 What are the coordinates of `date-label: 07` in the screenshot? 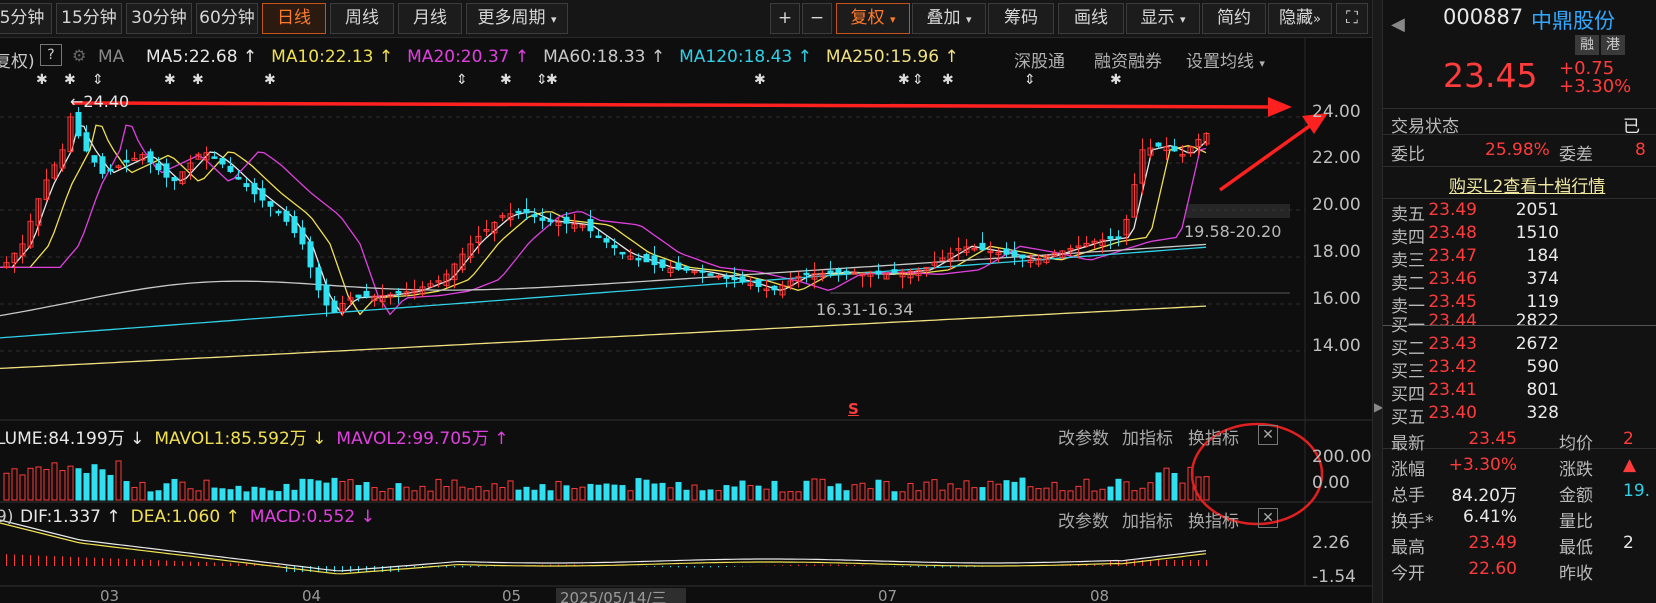 It's located at (888, 595).